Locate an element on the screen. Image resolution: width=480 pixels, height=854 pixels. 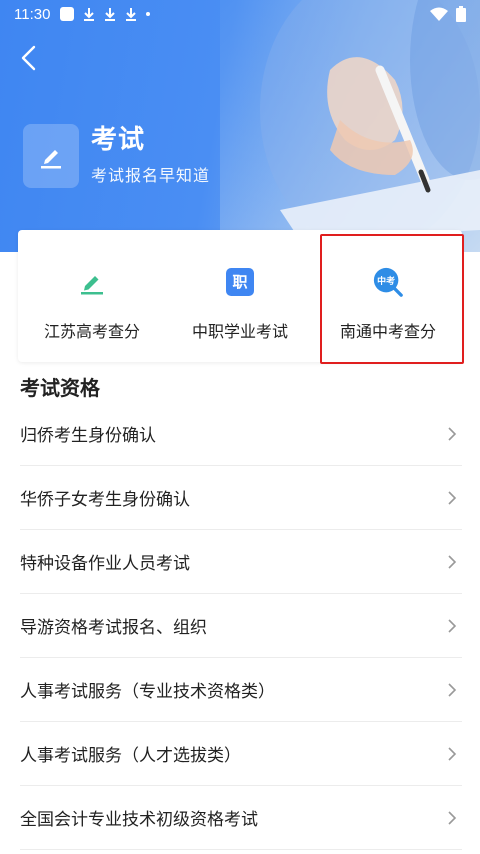
status-bar: 11:30 is located at coordinates (240, 14).